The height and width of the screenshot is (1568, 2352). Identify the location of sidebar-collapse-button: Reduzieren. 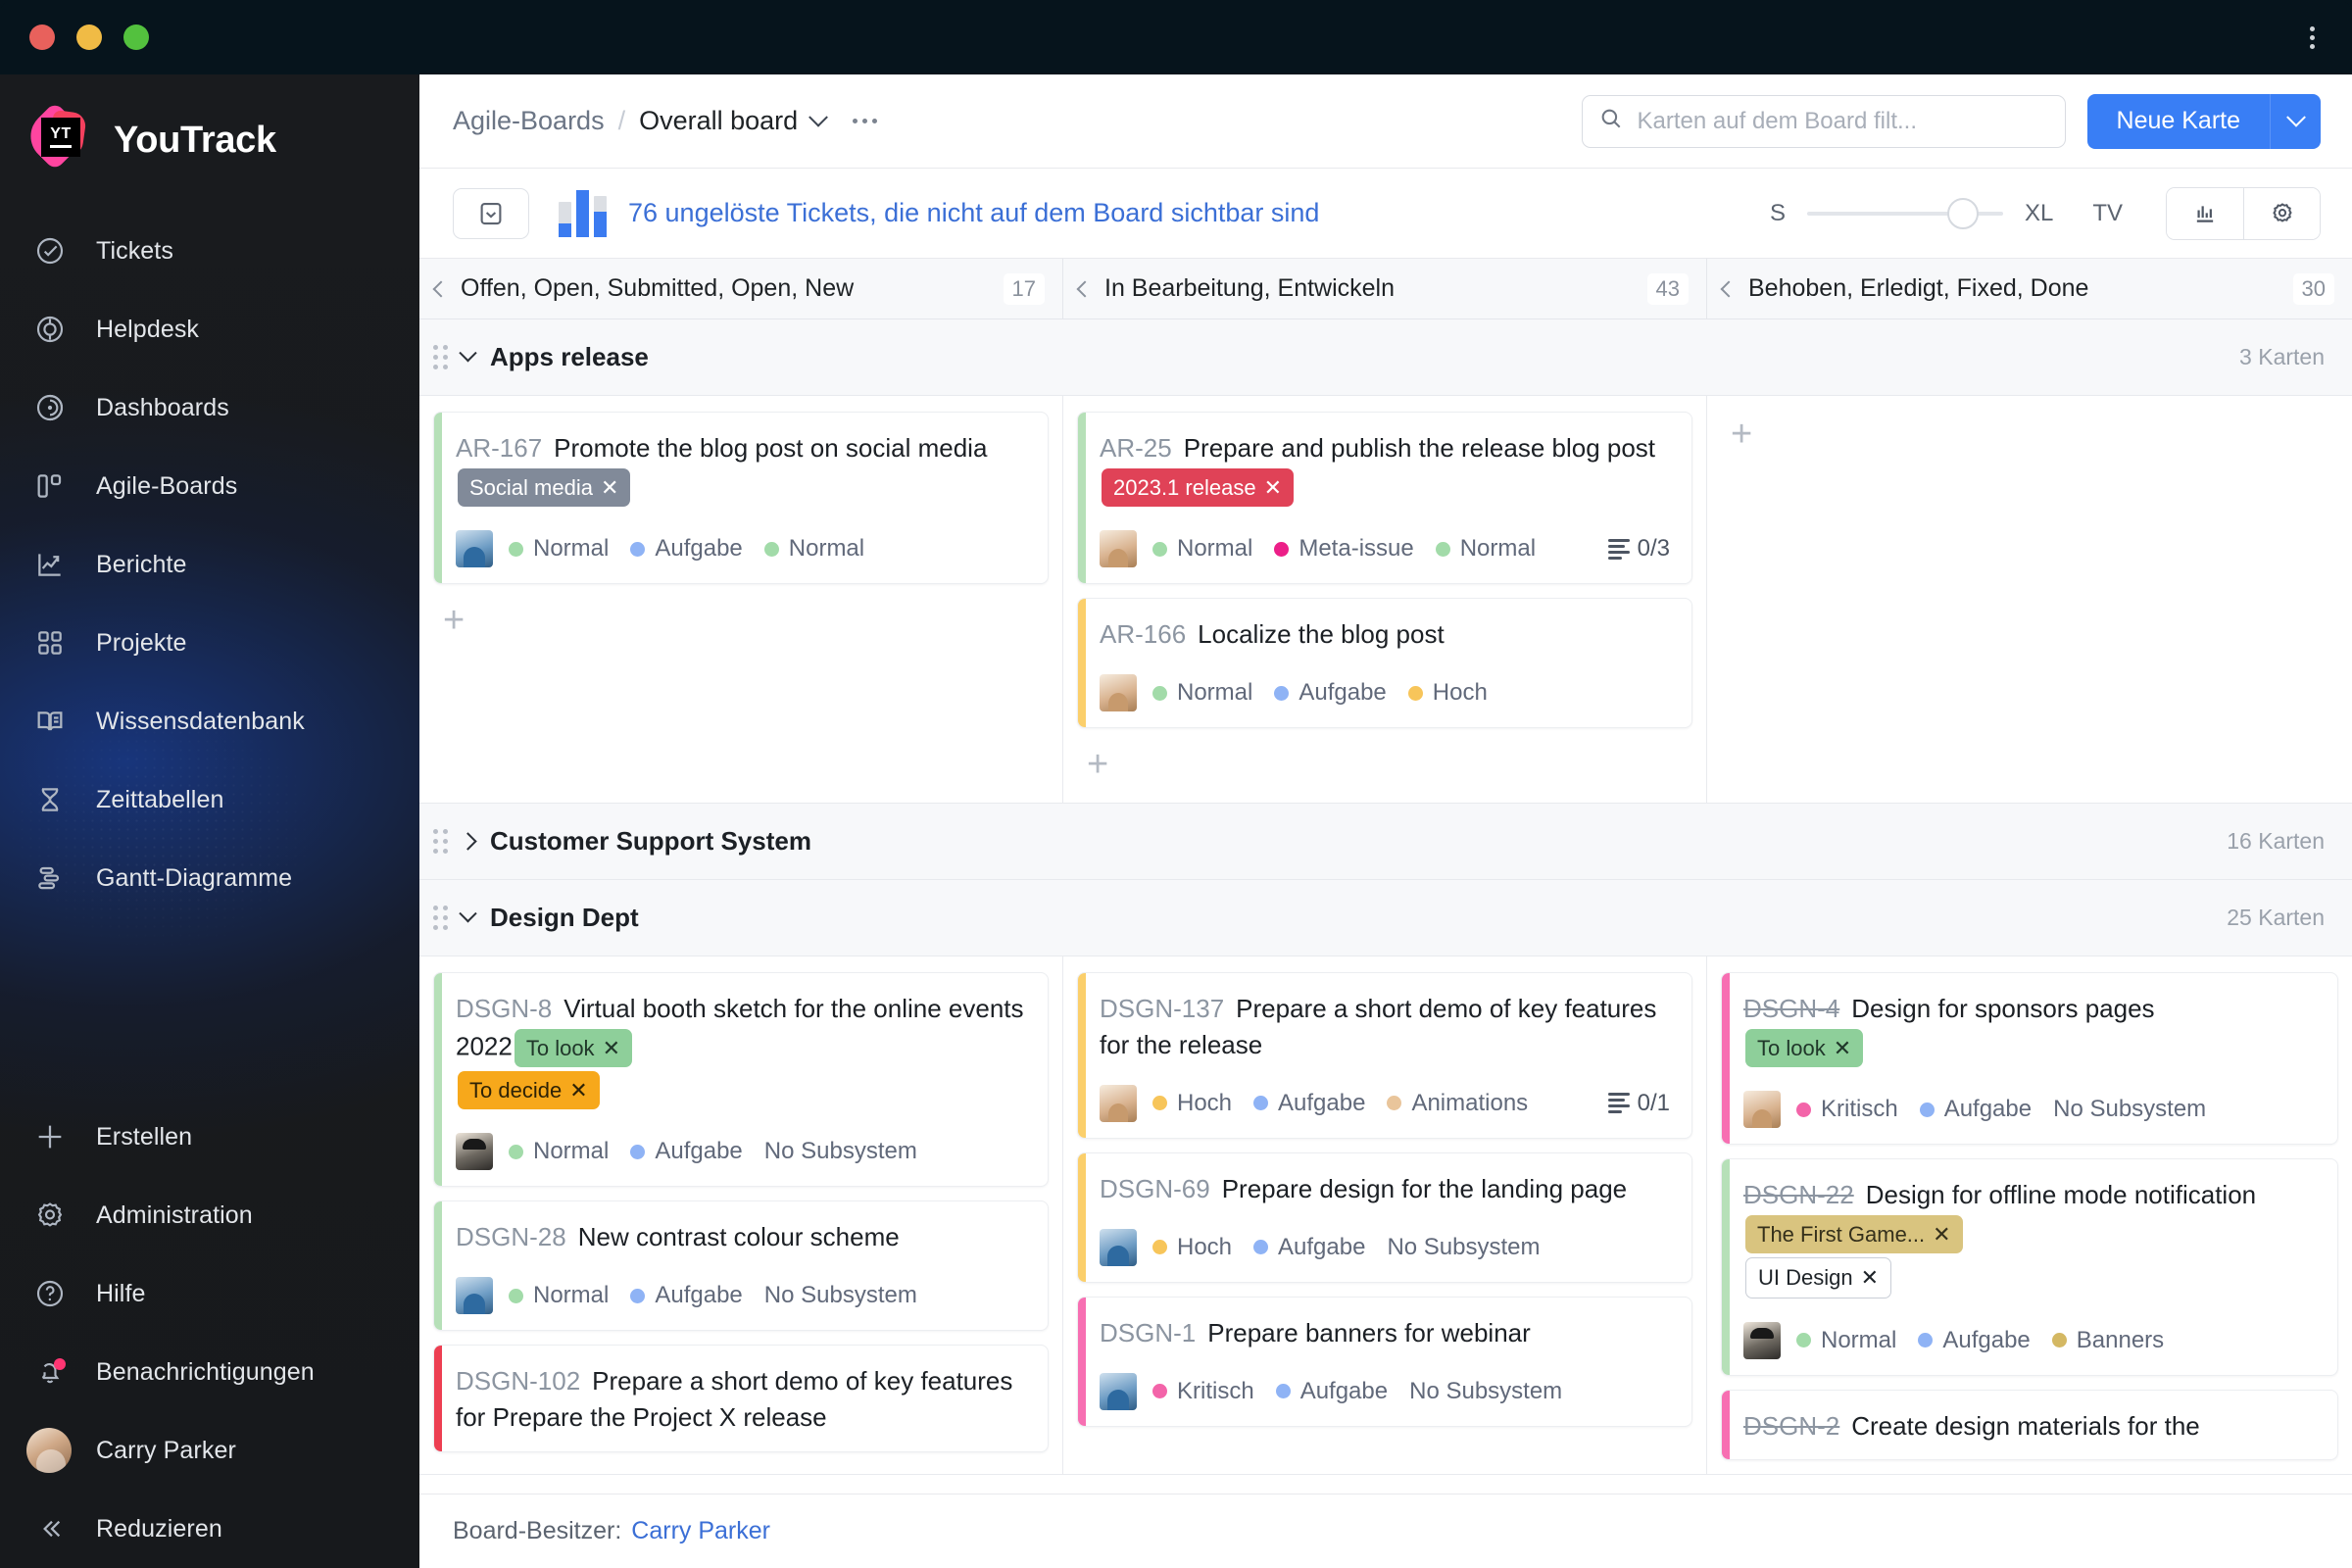
(209, 1529).